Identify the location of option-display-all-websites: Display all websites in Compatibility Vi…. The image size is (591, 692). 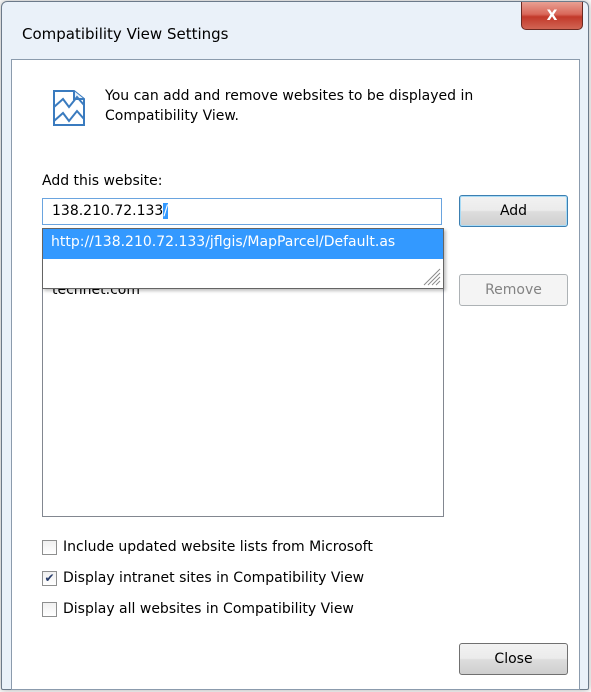
(198, 609).